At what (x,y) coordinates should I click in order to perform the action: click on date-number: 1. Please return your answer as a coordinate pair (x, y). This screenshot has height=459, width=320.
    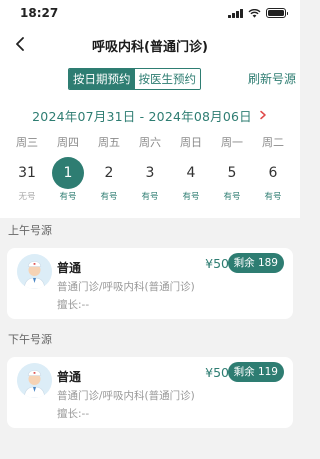
    Looking at the image, I should click on (68, 173).